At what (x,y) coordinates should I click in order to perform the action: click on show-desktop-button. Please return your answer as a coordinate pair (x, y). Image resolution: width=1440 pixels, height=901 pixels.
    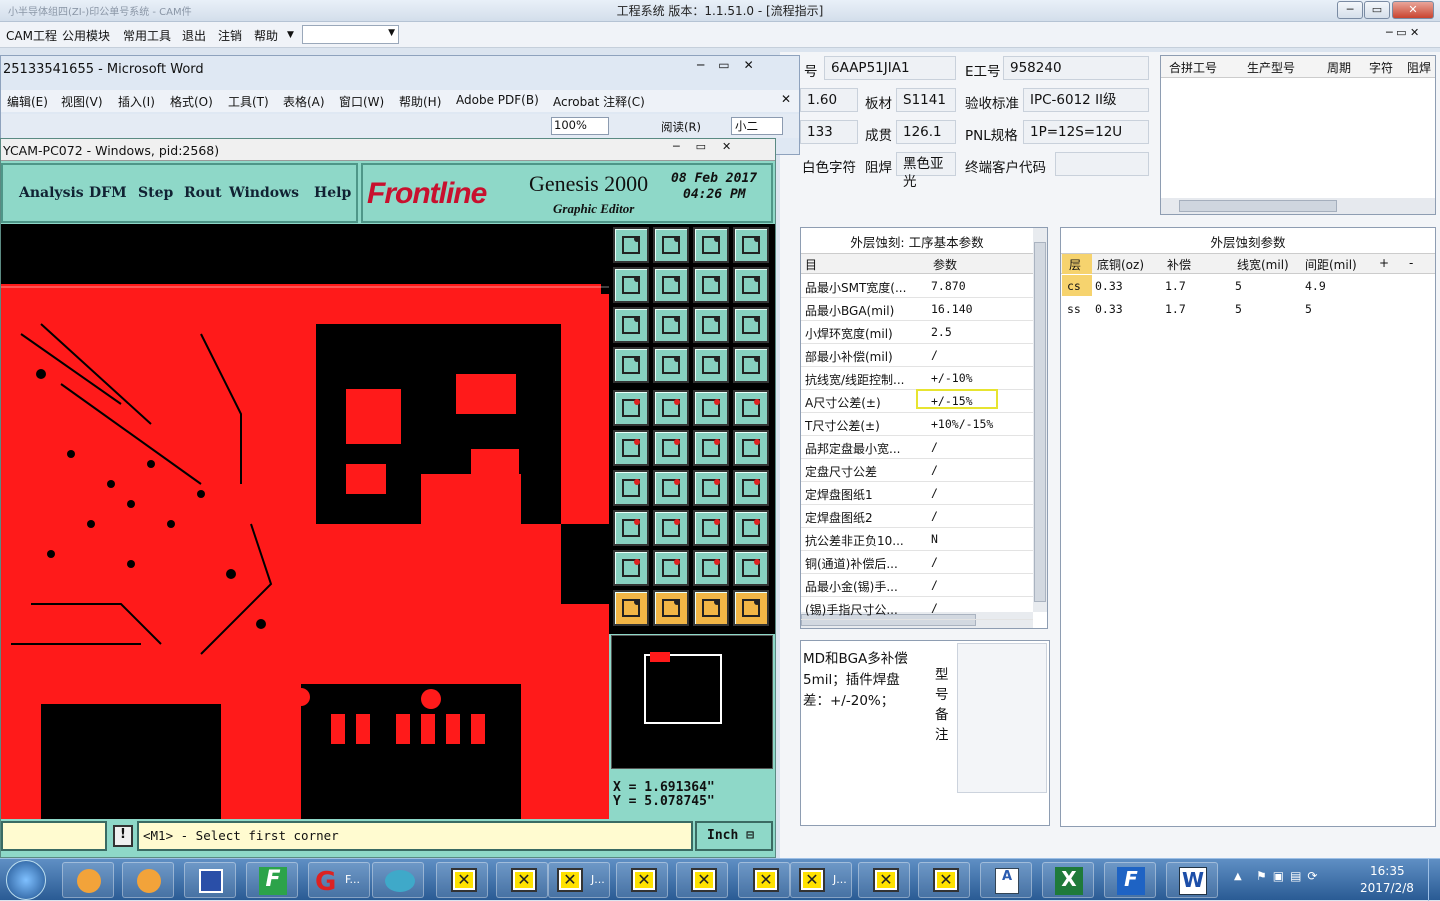
    Looking at the image, I should click on (1434, 880).